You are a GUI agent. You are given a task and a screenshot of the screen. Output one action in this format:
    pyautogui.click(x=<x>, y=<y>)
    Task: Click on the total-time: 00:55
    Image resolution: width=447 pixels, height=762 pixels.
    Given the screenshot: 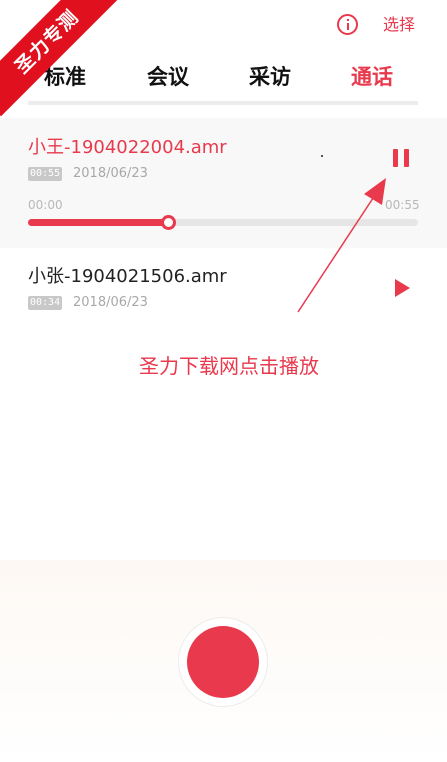 What is the action you would take?
    pyautogui.click(x=402, y=205)
    